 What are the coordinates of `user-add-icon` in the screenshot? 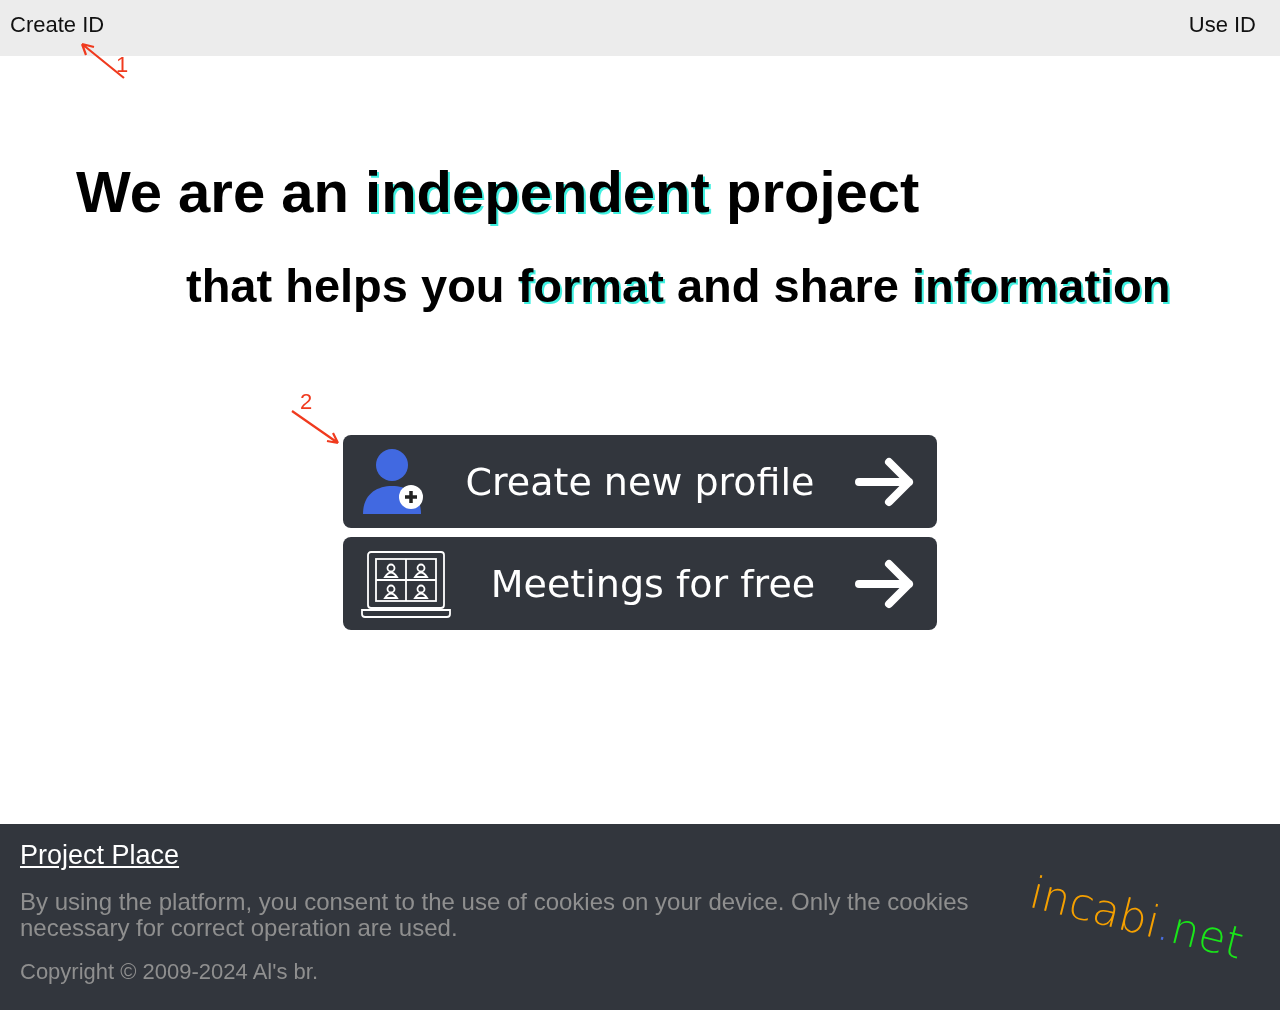 It's located at (393, 481).